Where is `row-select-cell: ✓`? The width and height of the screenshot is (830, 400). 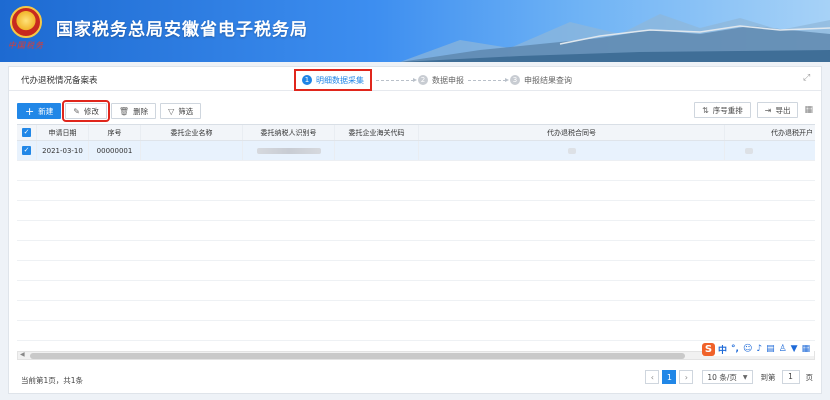
row-select-cell: ✓ is located at coordinates (27, 150).